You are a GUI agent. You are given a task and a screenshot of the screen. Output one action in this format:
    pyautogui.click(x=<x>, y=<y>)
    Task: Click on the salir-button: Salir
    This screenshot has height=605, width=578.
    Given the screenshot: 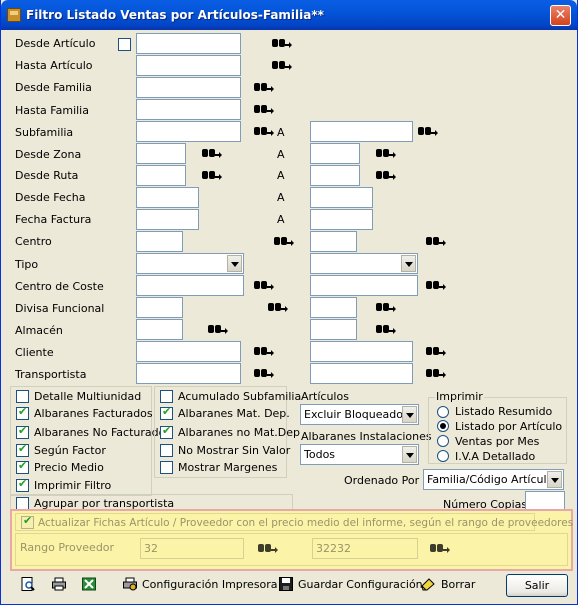 What is the action you would take?
    pyautogui.click(x=537, y=585)
    